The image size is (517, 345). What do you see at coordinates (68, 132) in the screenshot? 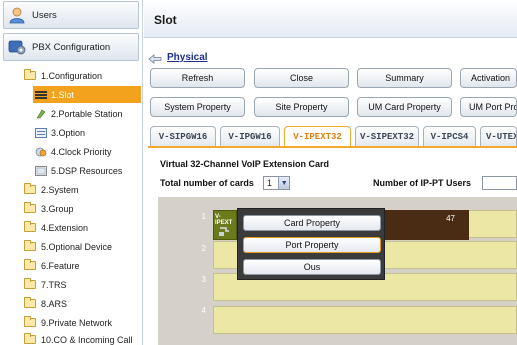
I see `tree-item-label: 3.Option` at bounding box center [68, 132].